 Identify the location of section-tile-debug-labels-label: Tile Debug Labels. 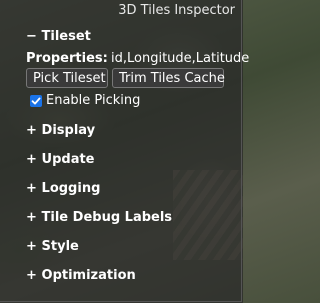
(107, 217).